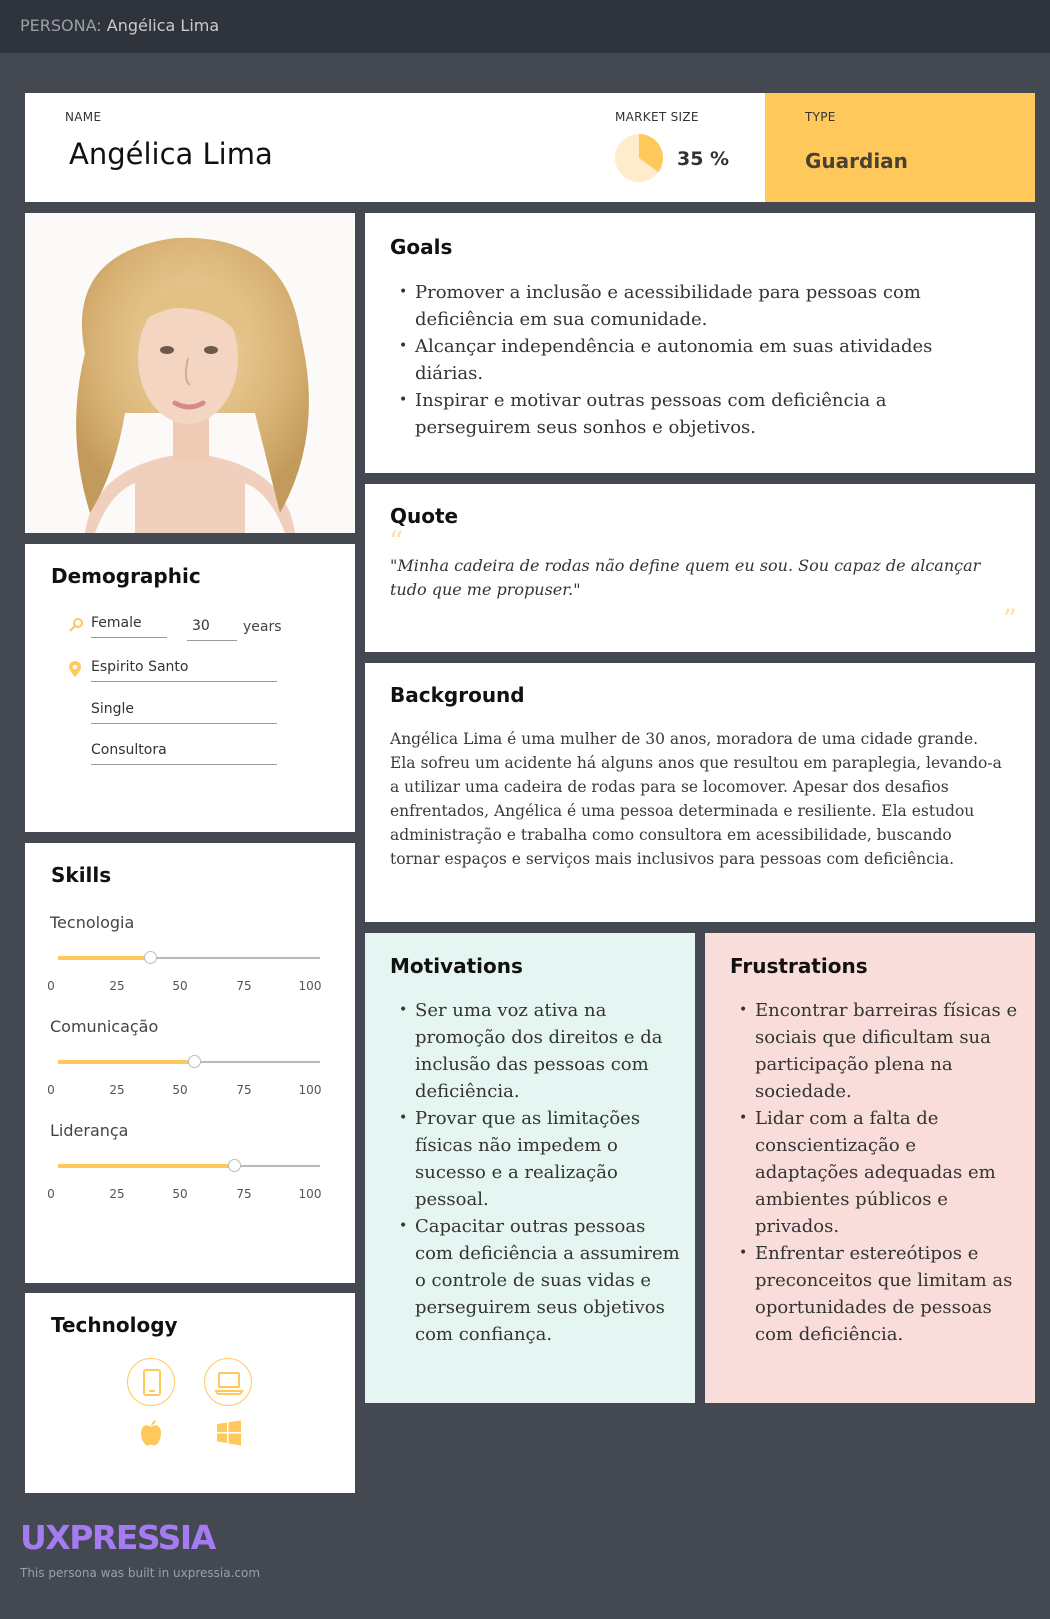  Describe the element at coordinates (126, 576) in the screenshot. I see `demographic-title: Demographic` at that location.